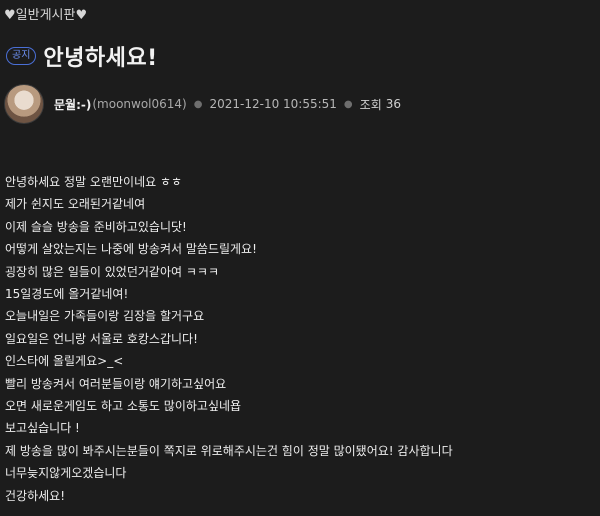  Describe the element at coordinates (112, 271) in the screenshot. I see `content-line: 굉장히 많은 일들이 있었던거같아여 ㅋㅋㅋ` at that location.